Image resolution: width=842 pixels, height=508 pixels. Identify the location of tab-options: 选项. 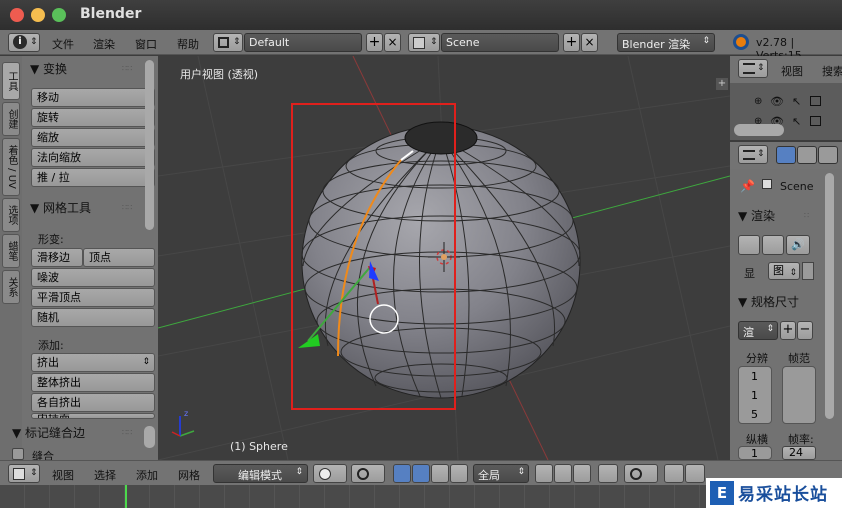
(11, 215).